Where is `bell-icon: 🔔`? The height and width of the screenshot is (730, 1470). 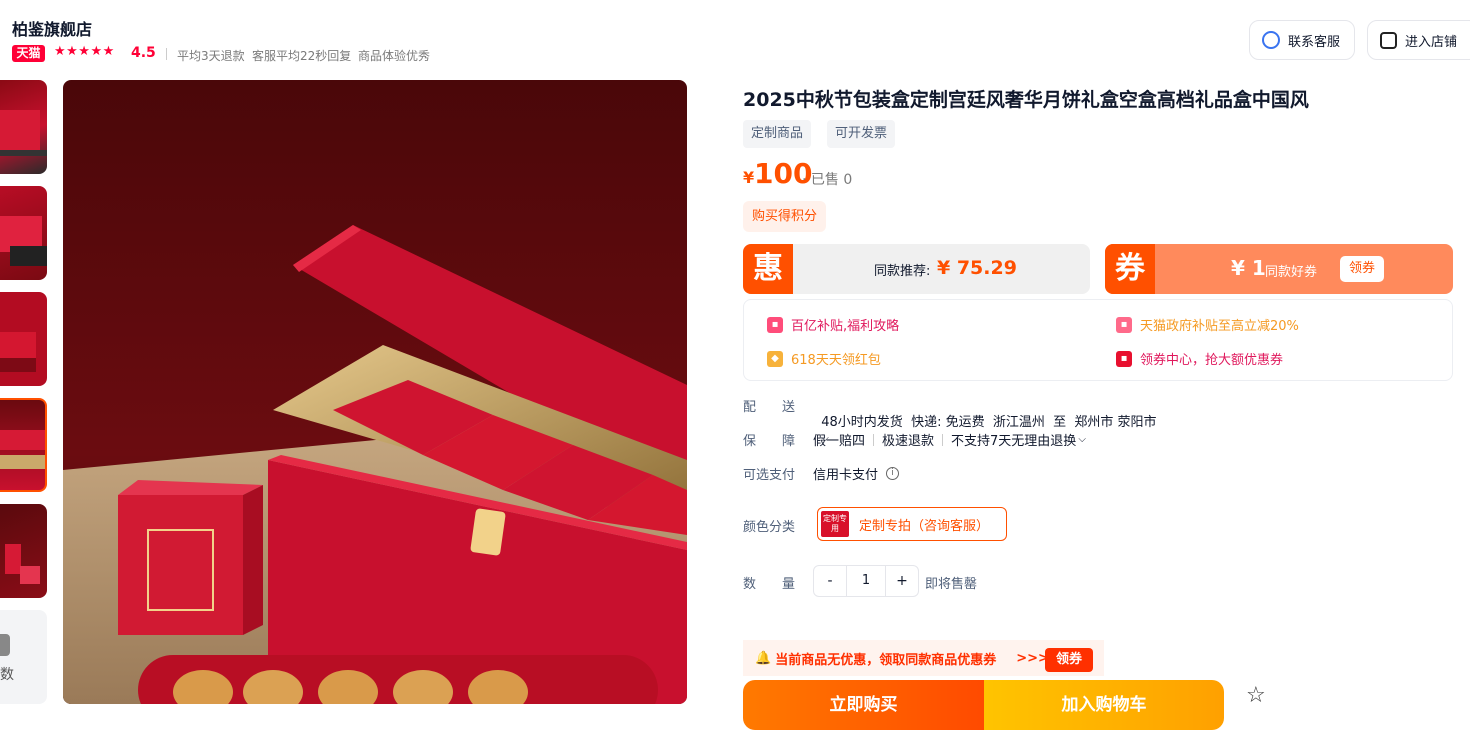 bell-icon: 🔔 is located at coordinates (763, 658).